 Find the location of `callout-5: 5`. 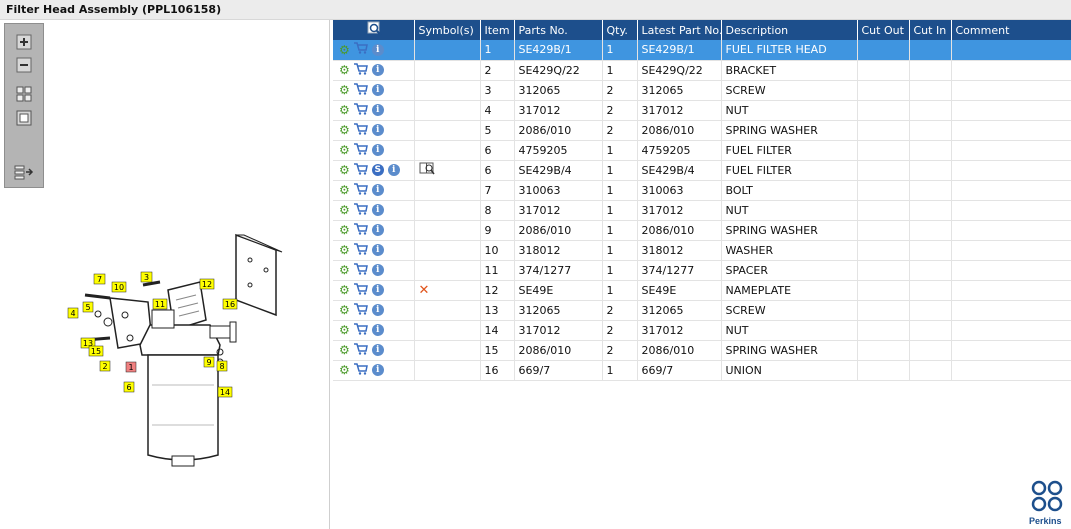

callout-5: 5 is located at coordinates (88, 307).